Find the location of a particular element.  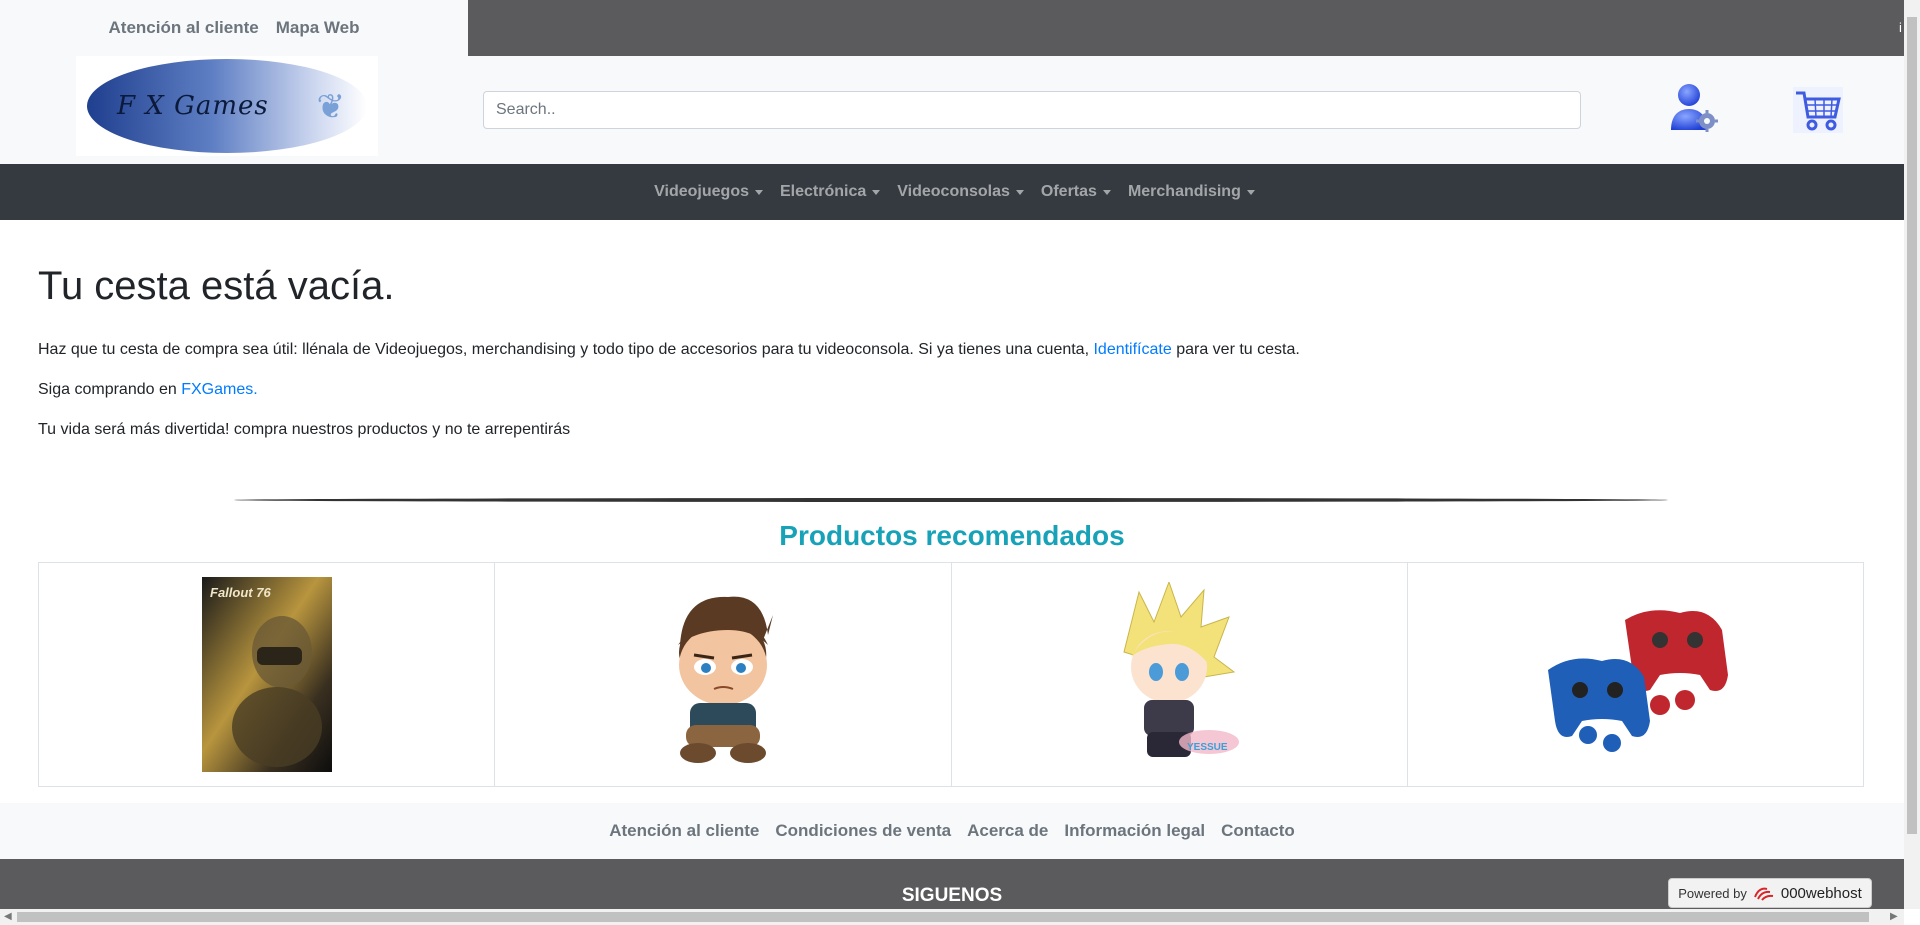

message-text: para ver tu cesta. is located at coordinates (1235, 349).